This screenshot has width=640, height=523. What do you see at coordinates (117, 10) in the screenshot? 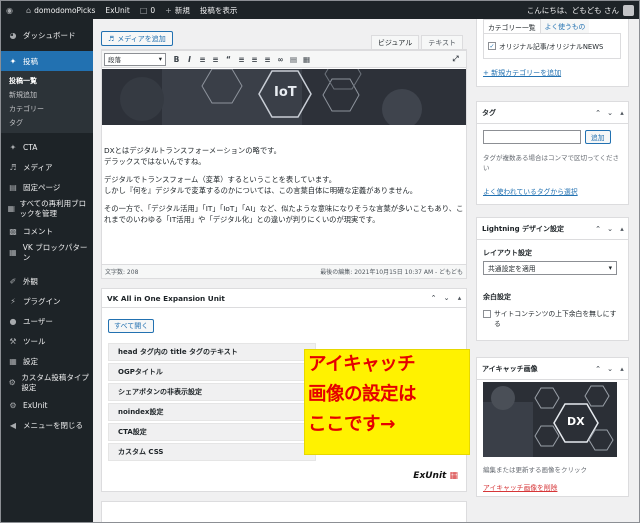
I see `exunit-link: ExUnit` at bounding box center [117, 10].